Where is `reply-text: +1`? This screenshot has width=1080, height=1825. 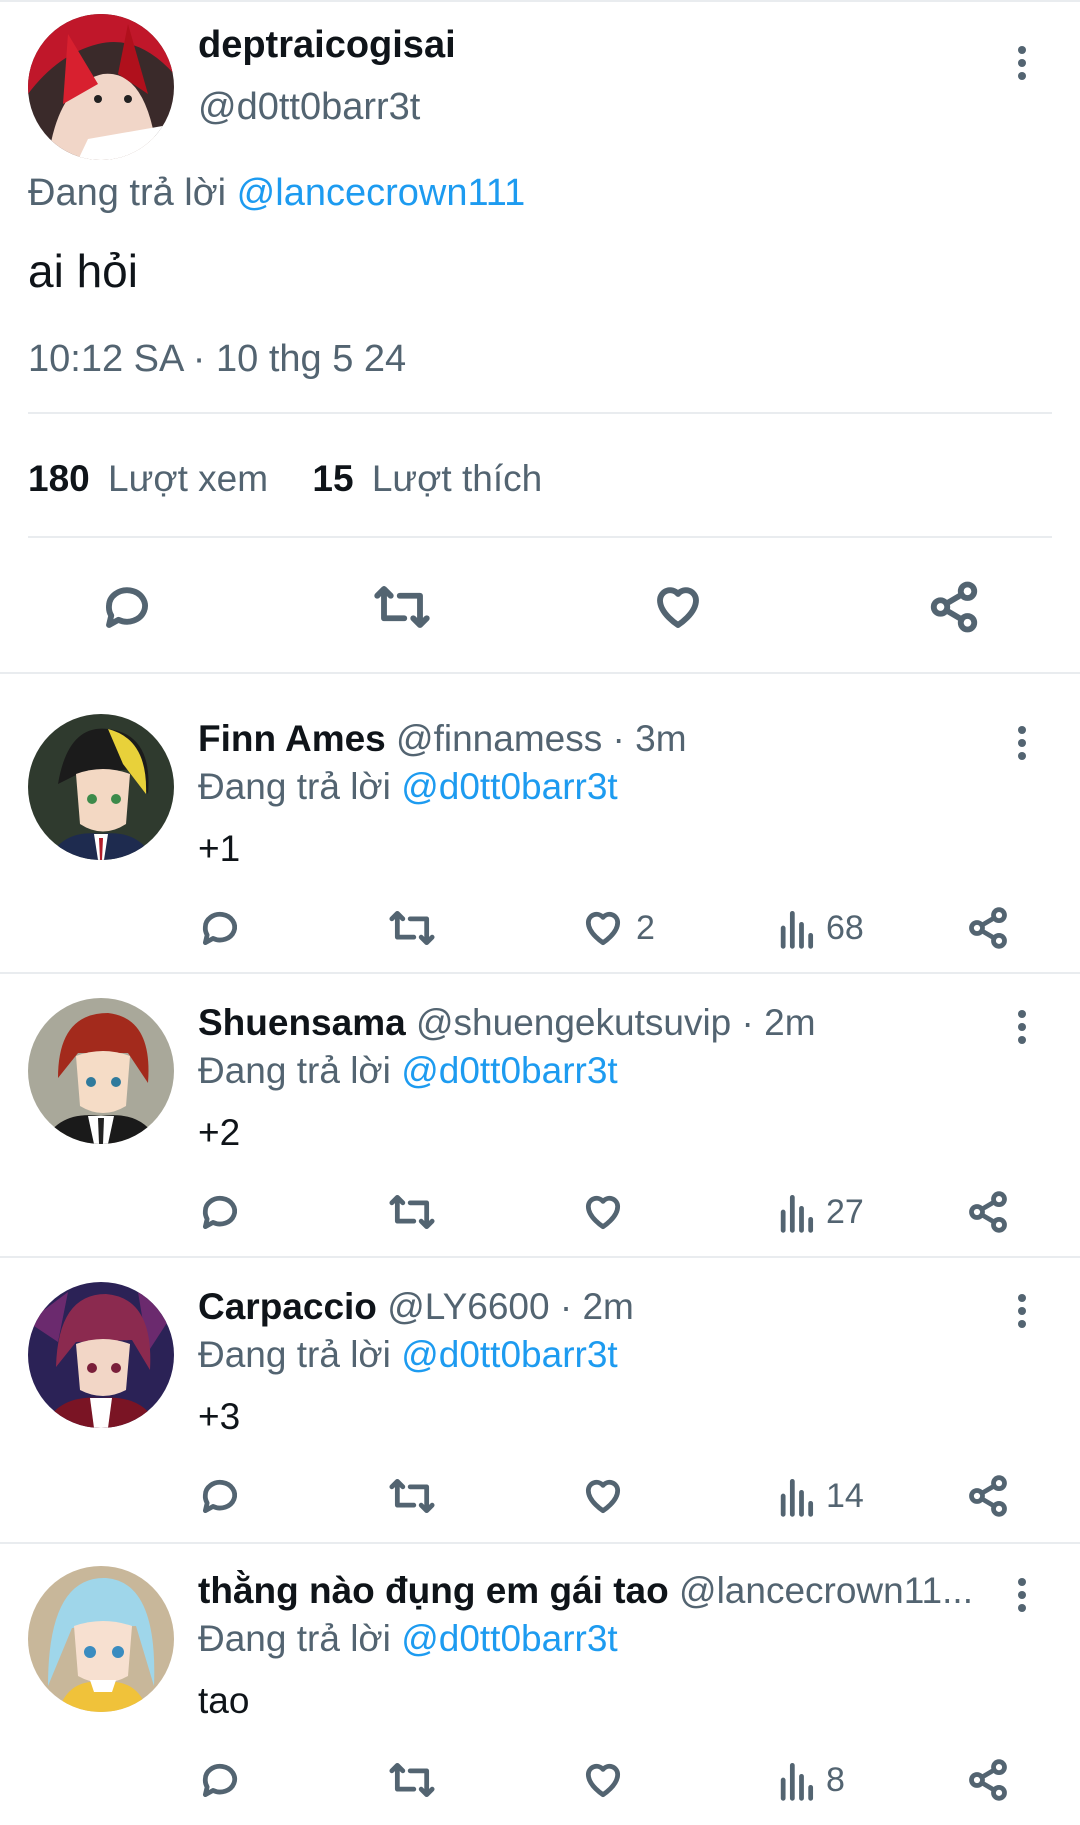 reply-text: +1 is located at coordinates (219, 848).